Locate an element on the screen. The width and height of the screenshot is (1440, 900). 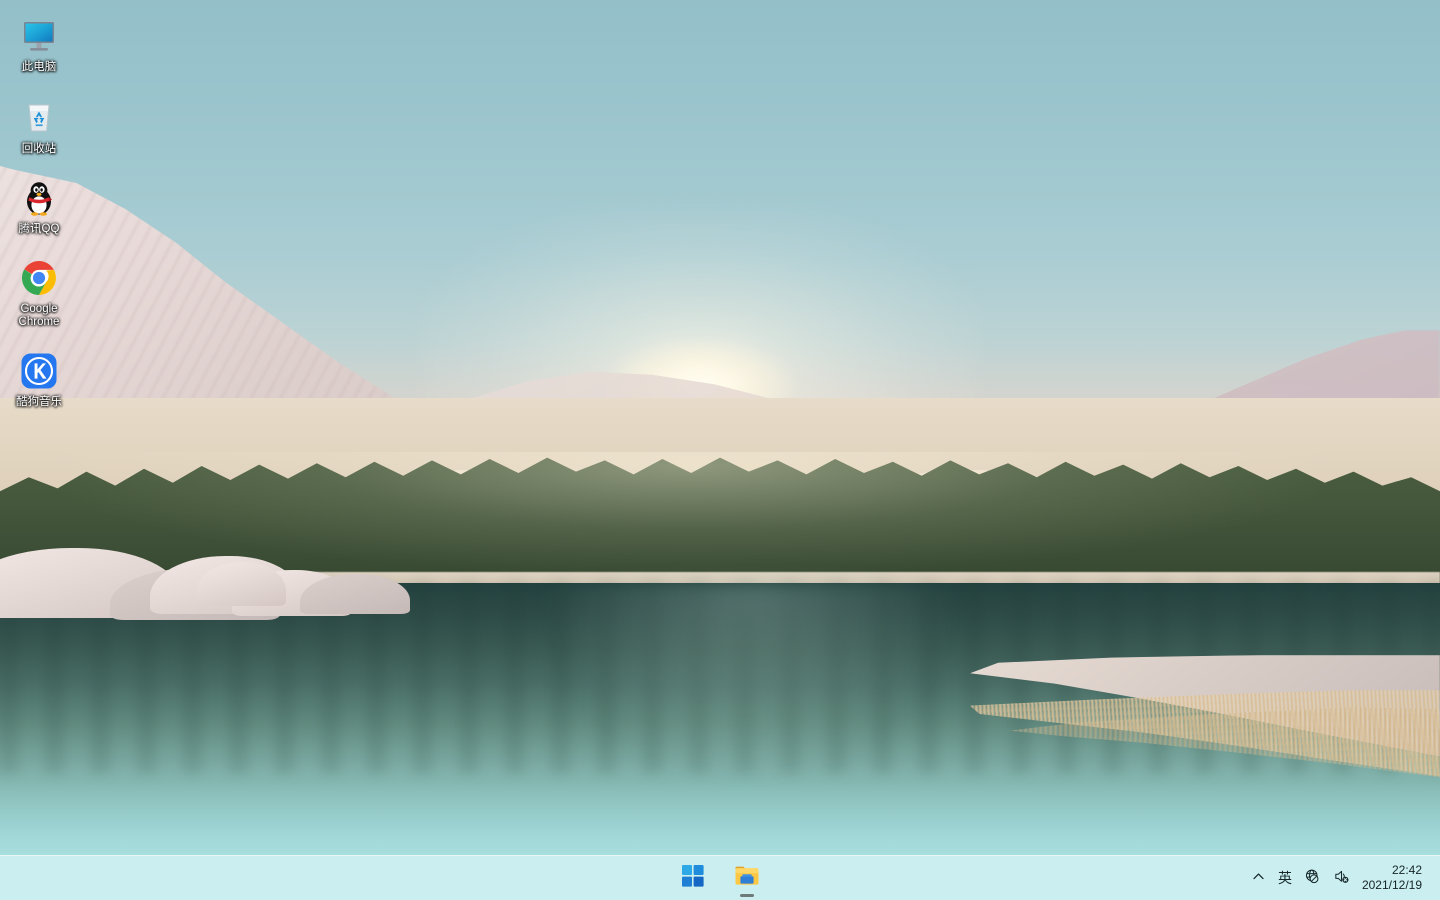
desktop-icon-recycle-bin: 回收站 is located at coordinates (39, 125).